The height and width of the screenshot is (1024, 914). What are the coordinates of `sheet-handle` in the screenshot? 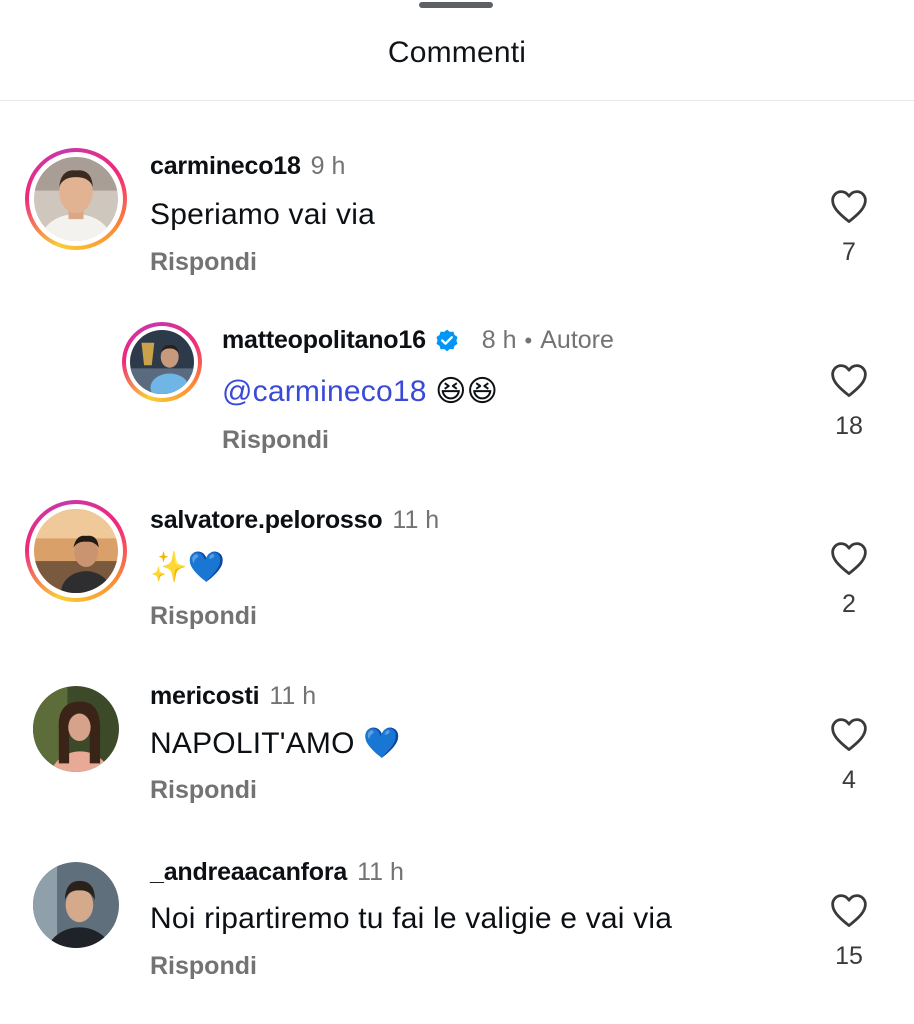 It's located at (456, 5).